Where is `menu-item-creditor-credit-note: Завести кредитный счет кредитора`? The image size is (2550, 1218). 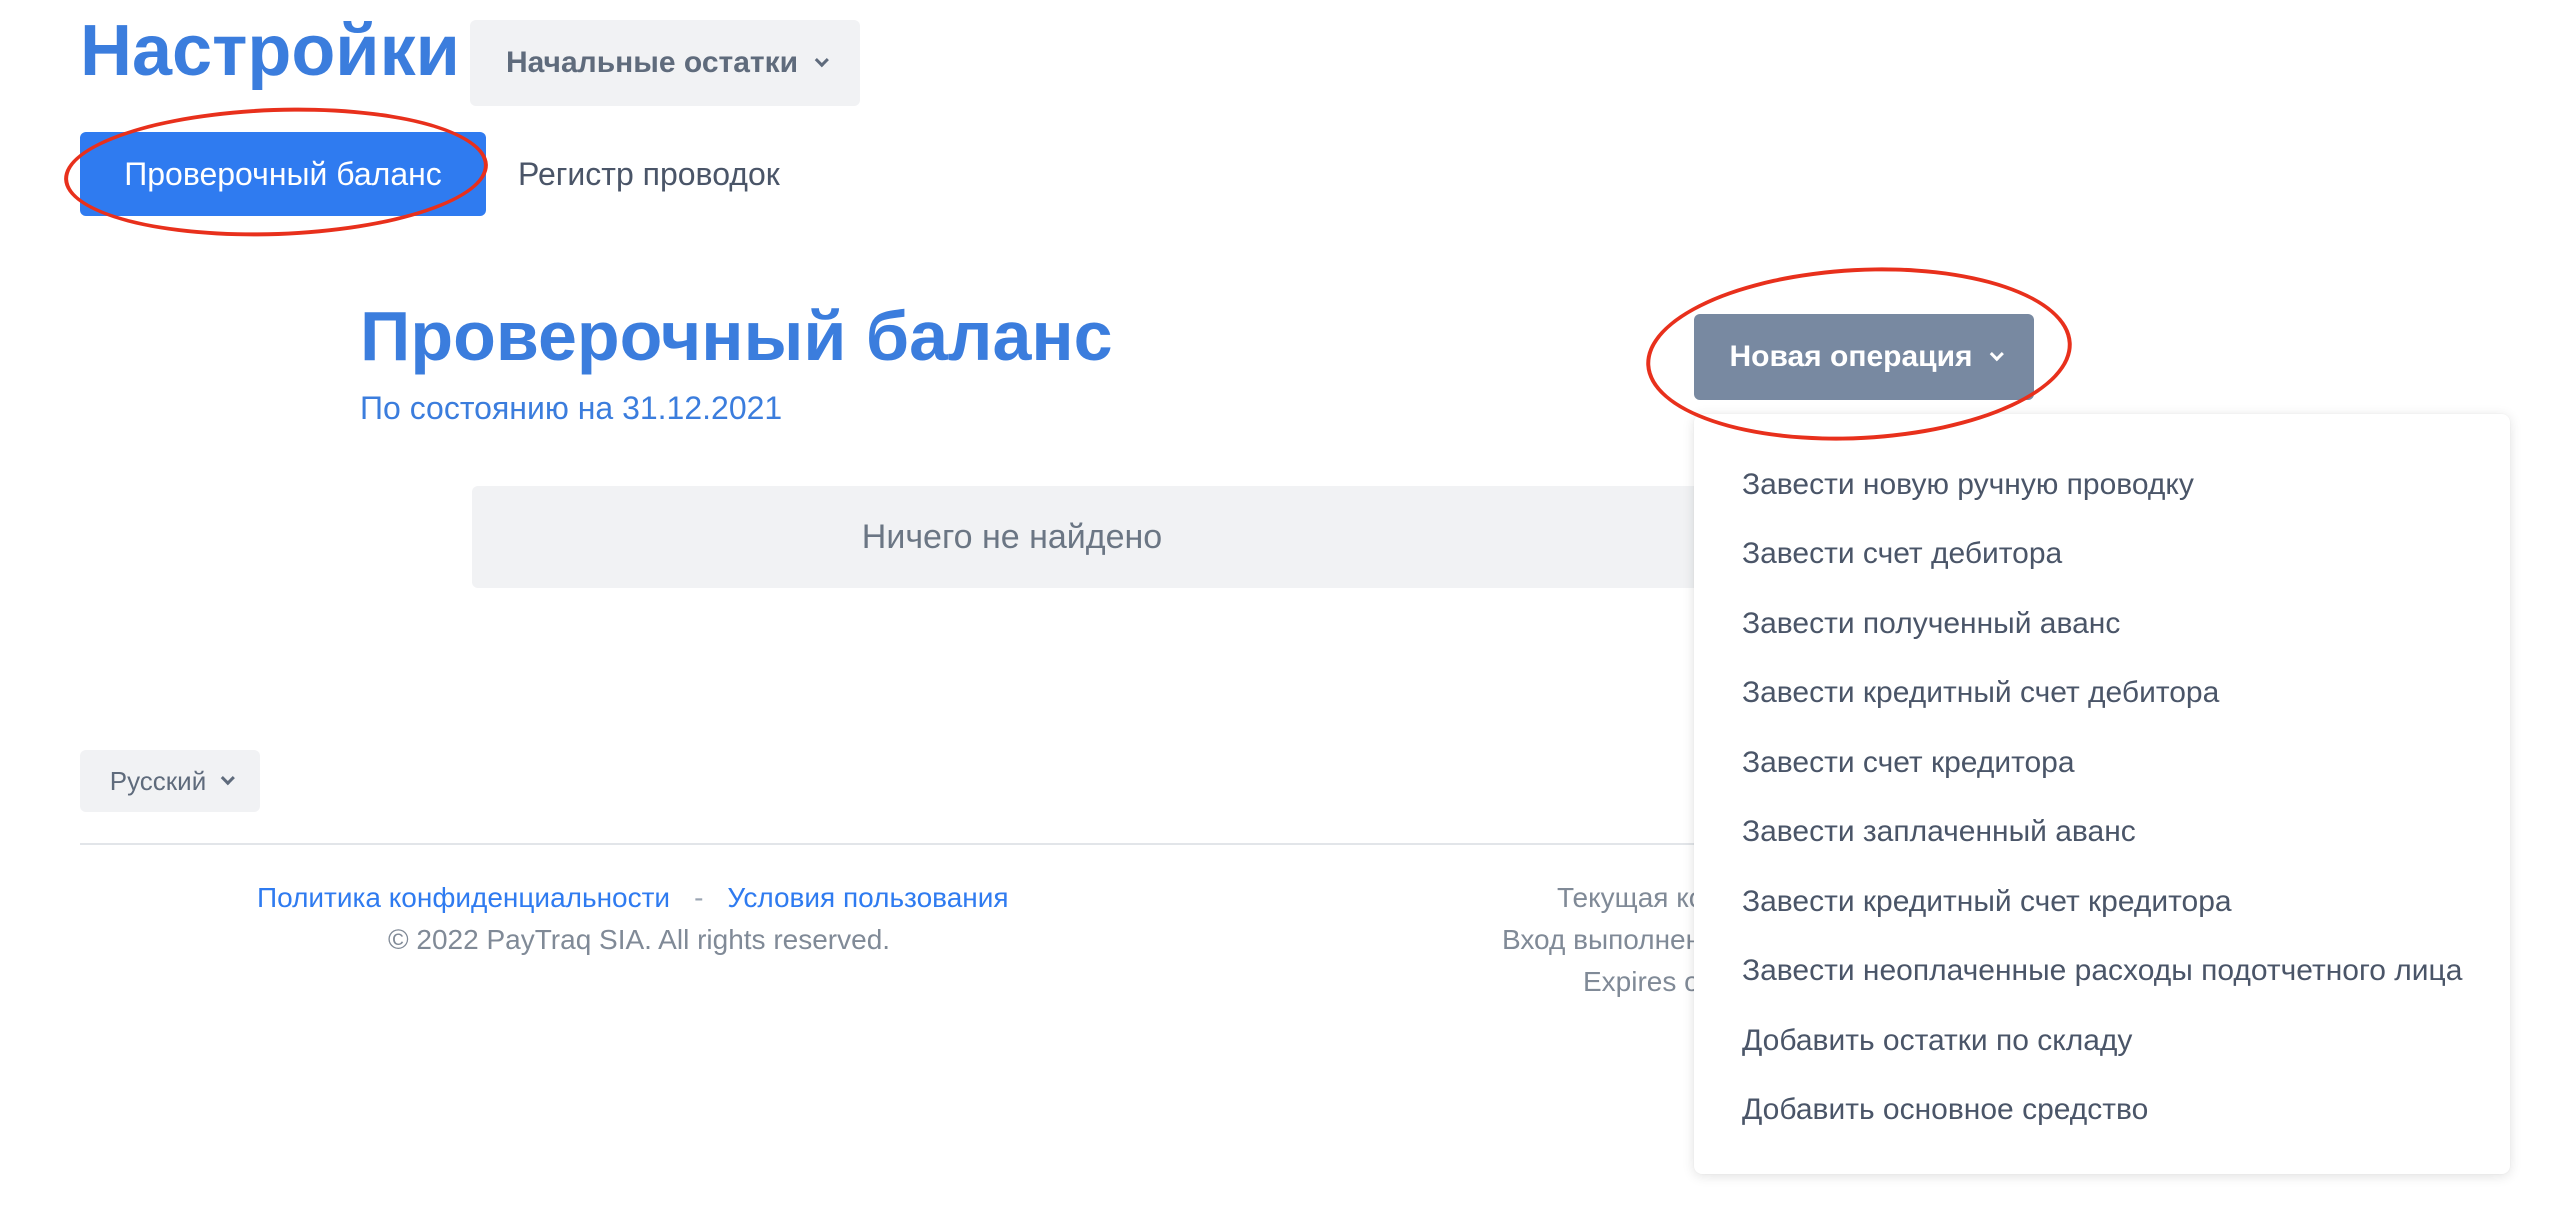 menu-item-creditor-credit-note: Завести кредитный счет кредитора is located at coordinates (2102, 902).